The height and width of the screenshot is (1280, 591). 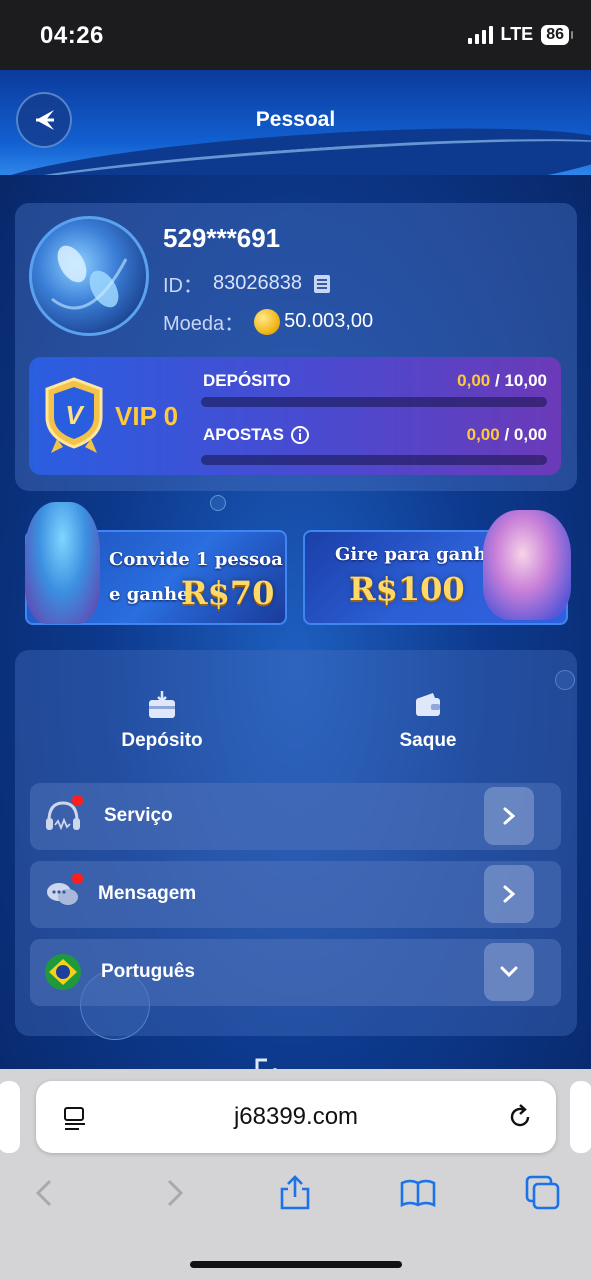 I want to click on tabs-icon, so click(x=543, y=1193).